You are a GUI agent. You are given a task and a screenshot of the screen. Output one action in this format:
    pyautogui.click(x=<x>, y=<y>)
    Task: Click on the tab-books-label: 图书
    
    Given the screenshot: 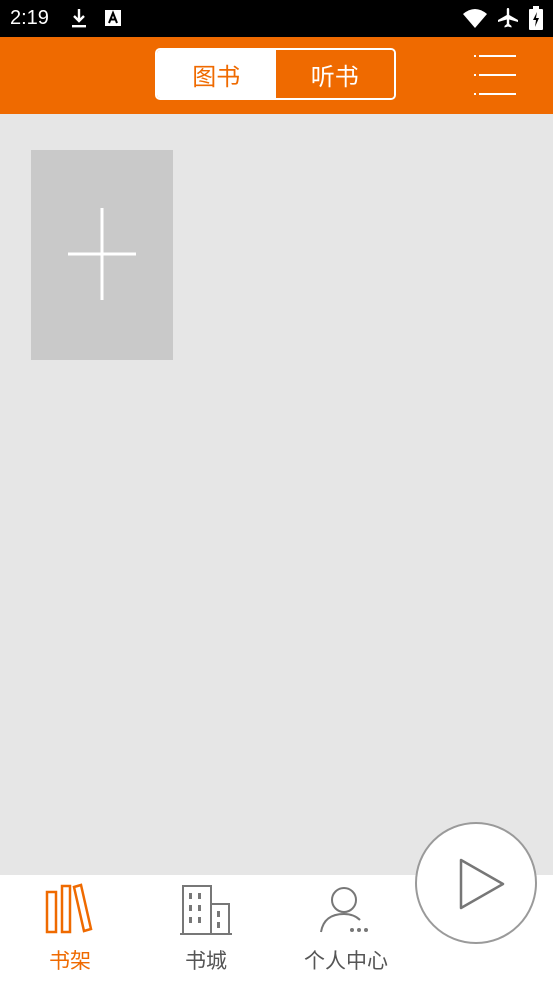 What is the action you would take?
    pyautogui.click(x=216, y=76)
    